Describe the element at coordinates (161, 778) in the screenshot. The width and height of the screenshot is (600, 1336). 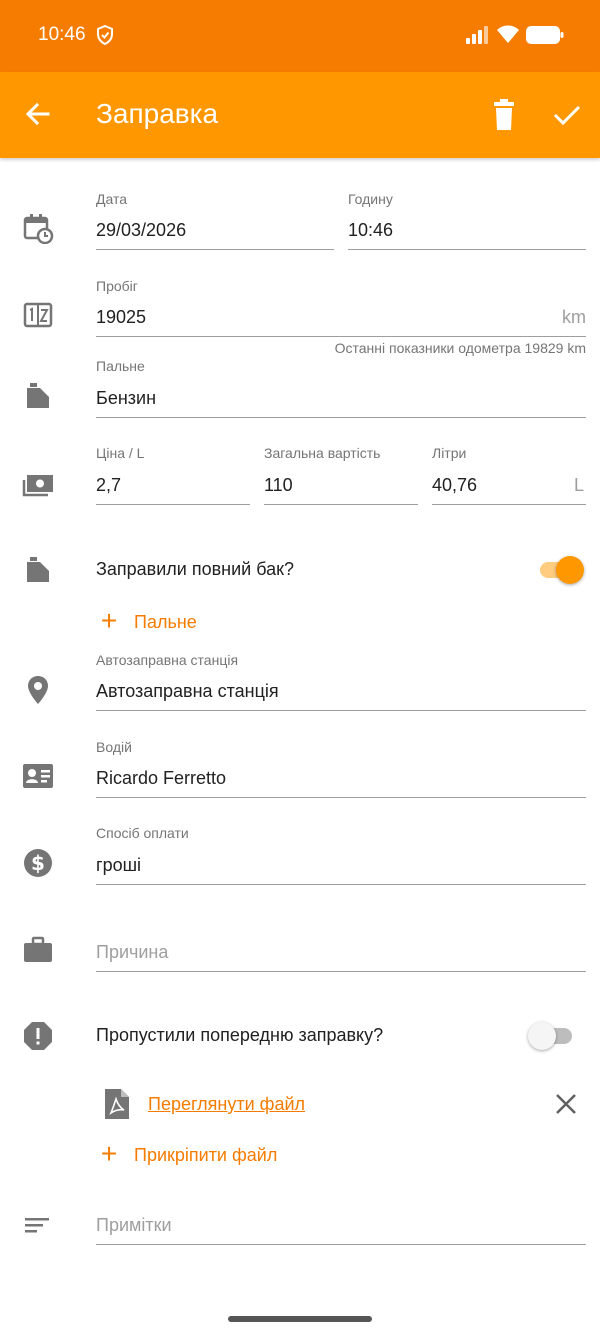
I see `driver-value: Ricardo Ferretto` at that location.